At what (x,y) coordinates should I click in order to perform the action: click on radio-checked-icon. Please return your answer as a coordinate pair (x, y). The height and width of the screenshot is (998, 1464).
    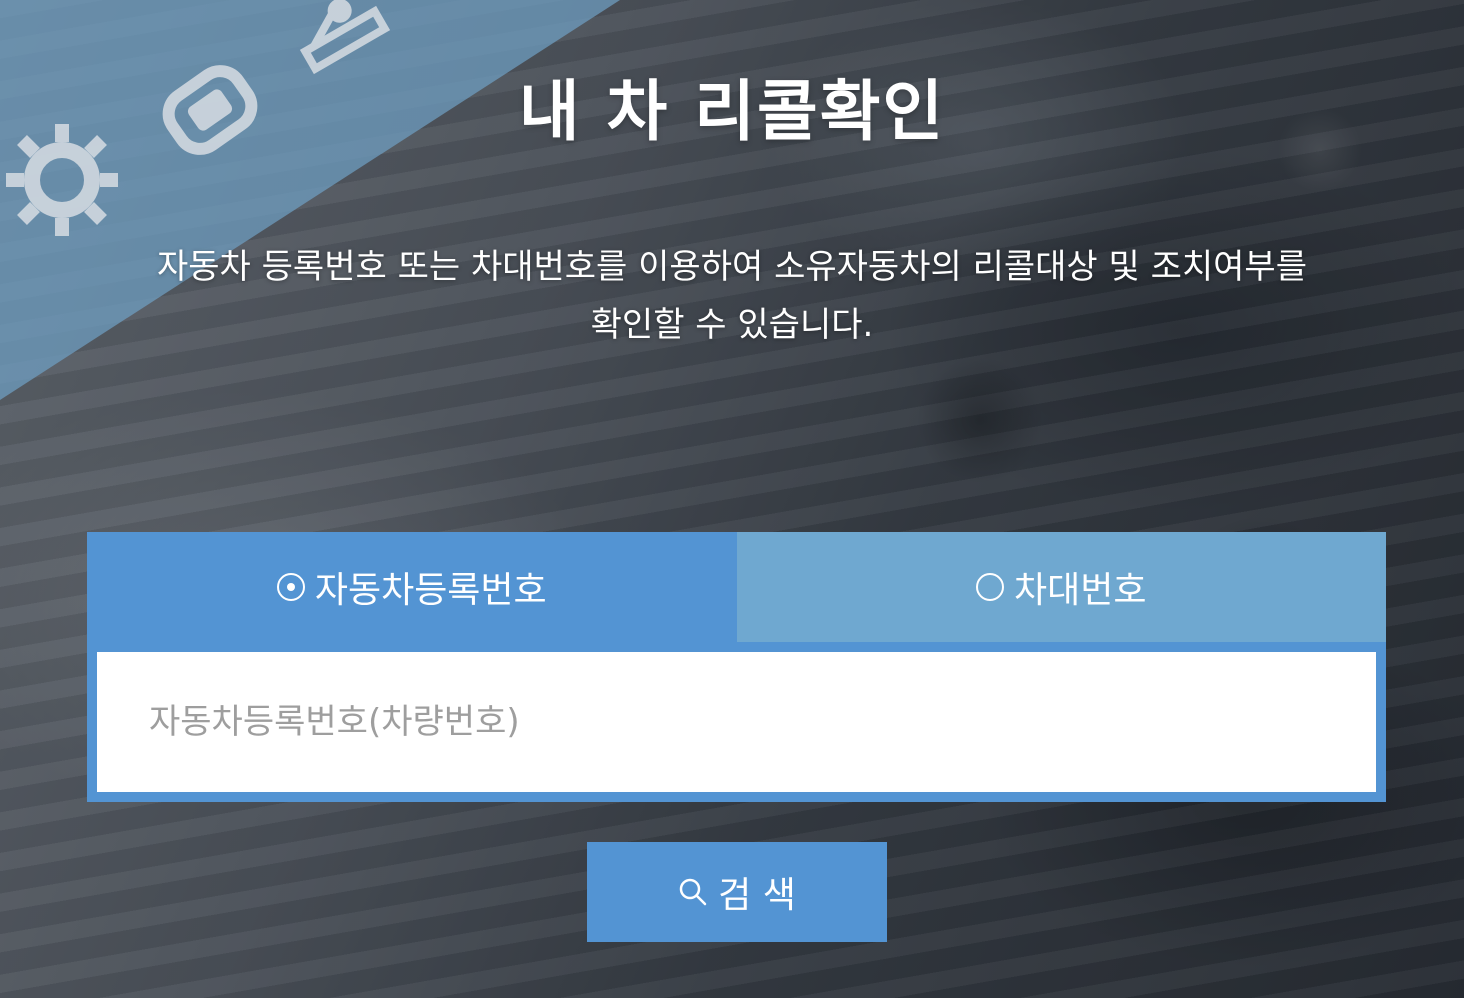
    Looking at the image, I should click on (290, 587).